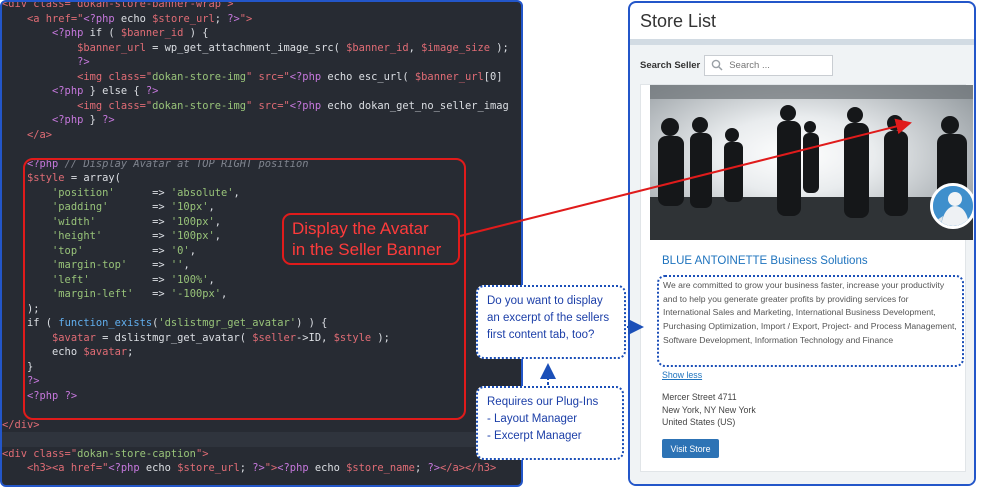 The width and height of the screenshot is (990, 487). I want to click on search-label: Search Seller, so click(670, 65).